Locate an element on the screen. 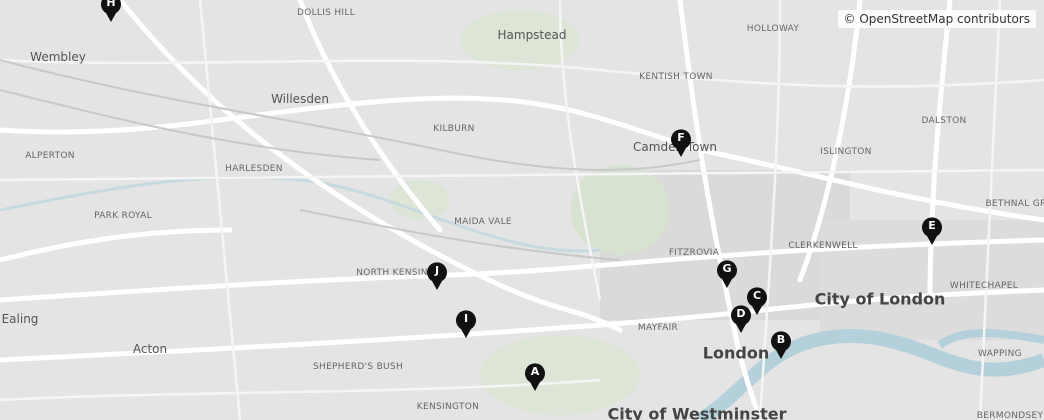  marker-label: I is located at coordinates (466, 318).